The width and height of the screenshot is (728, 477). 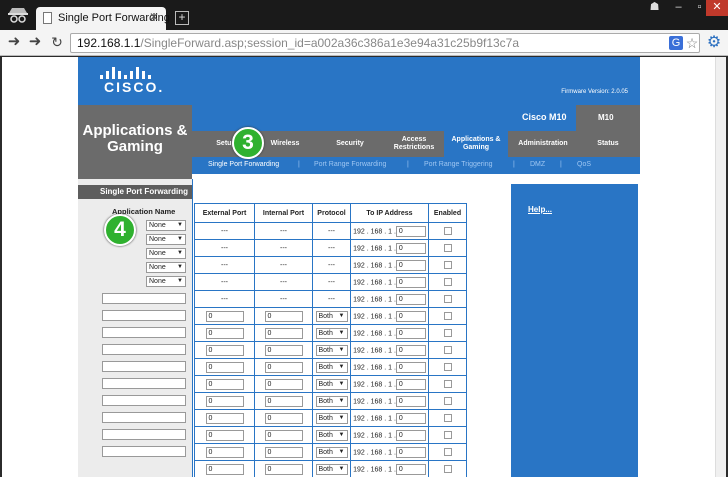 What do you see at coordinates (57, 42) in the screenshot?
I see `reload-icon: ↻` at bounding box center [57, 42].